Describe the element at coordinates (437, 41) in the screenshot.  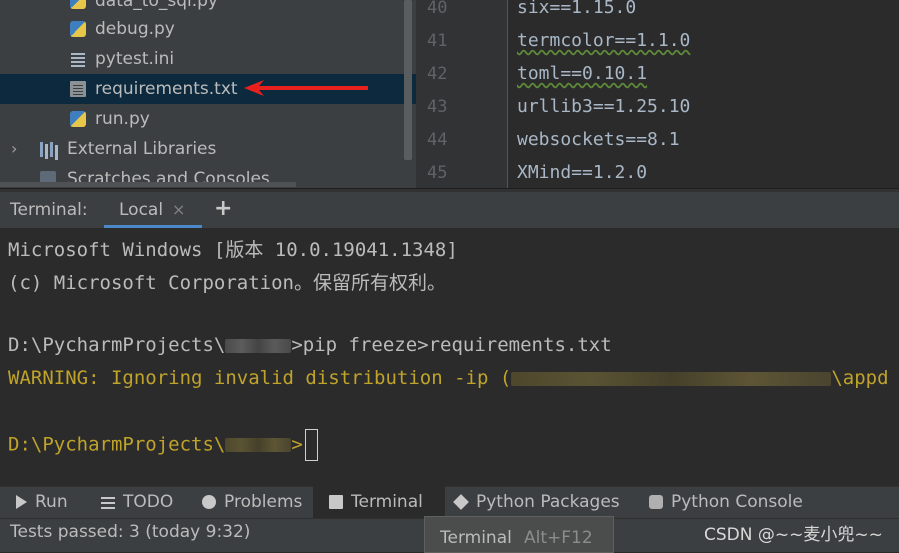
I see `line-number: 41` at that location.